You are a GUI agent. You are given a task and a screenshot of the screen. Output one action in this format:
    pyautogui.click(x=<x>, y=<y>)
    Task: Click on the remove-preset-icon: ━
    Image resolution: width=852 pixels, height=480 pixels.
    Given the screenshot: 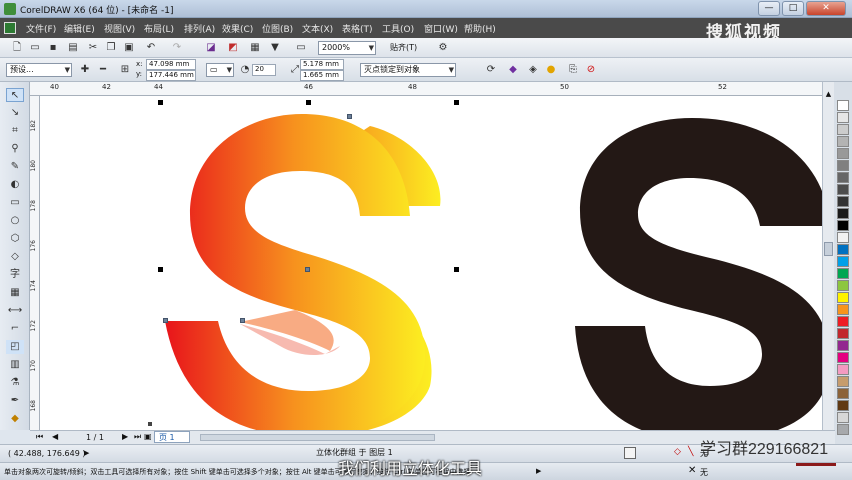 What is the action you would take?
    pyautogui.click(x=103, y=70)
    